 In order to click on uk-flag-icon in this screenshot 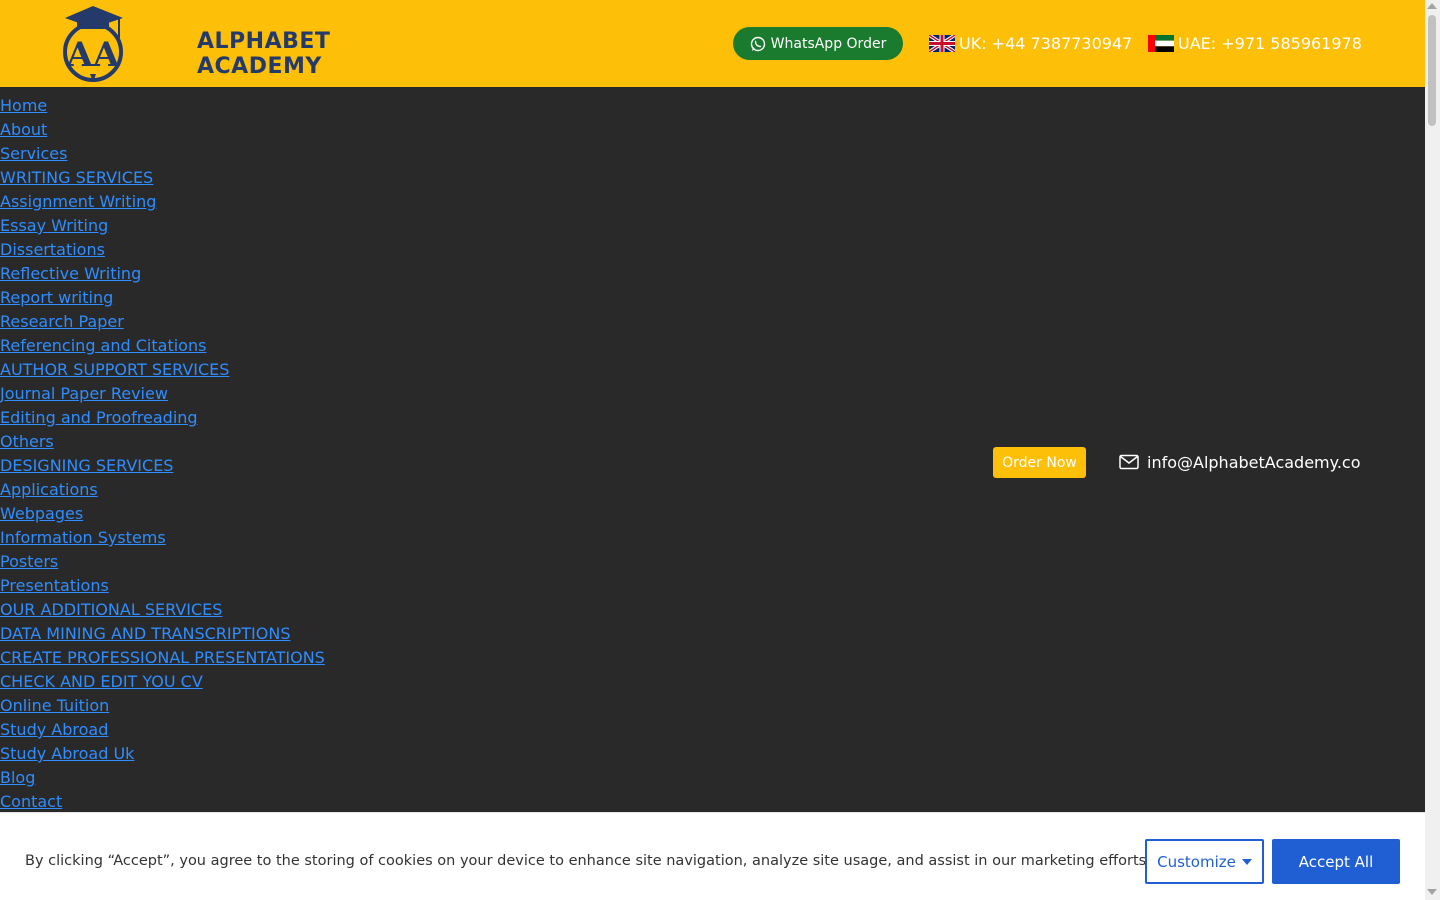, I will do `click(942, 43)`.